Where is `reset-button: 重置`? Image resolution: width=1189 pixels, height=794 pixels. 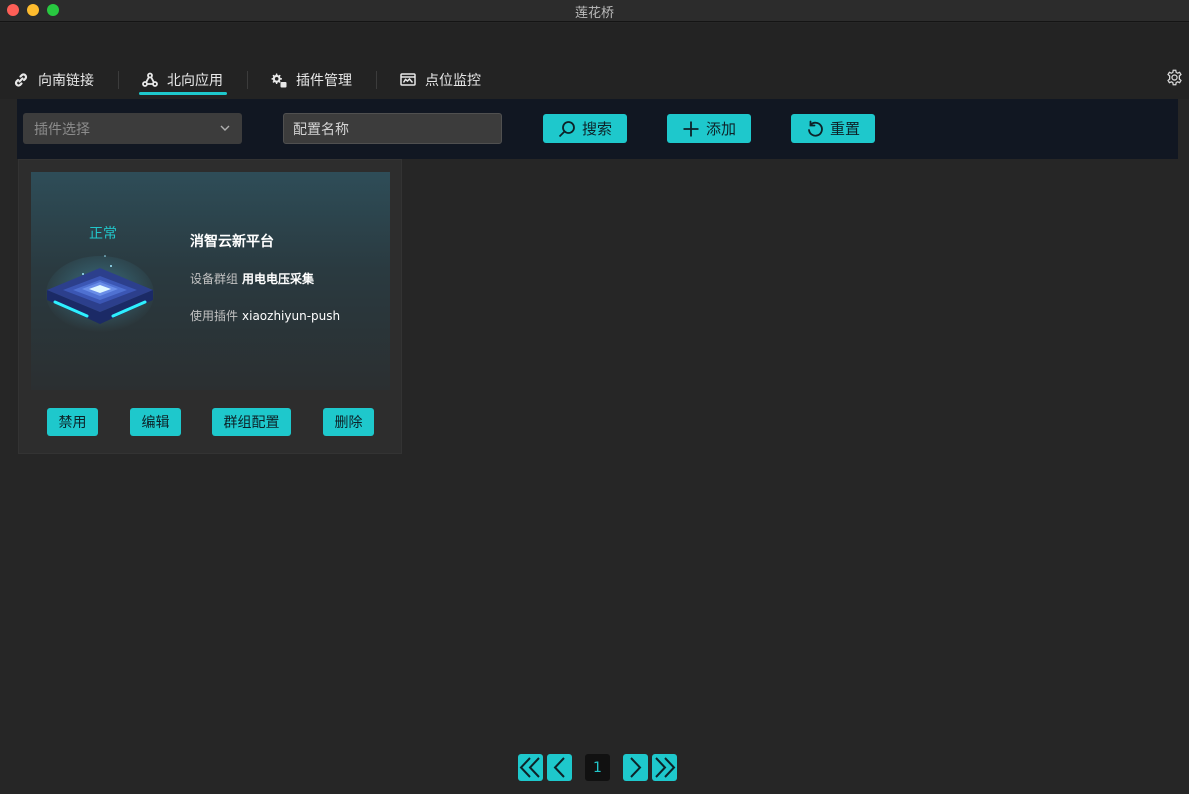
reset-button: 重置 is located at coordinates (833, 128).